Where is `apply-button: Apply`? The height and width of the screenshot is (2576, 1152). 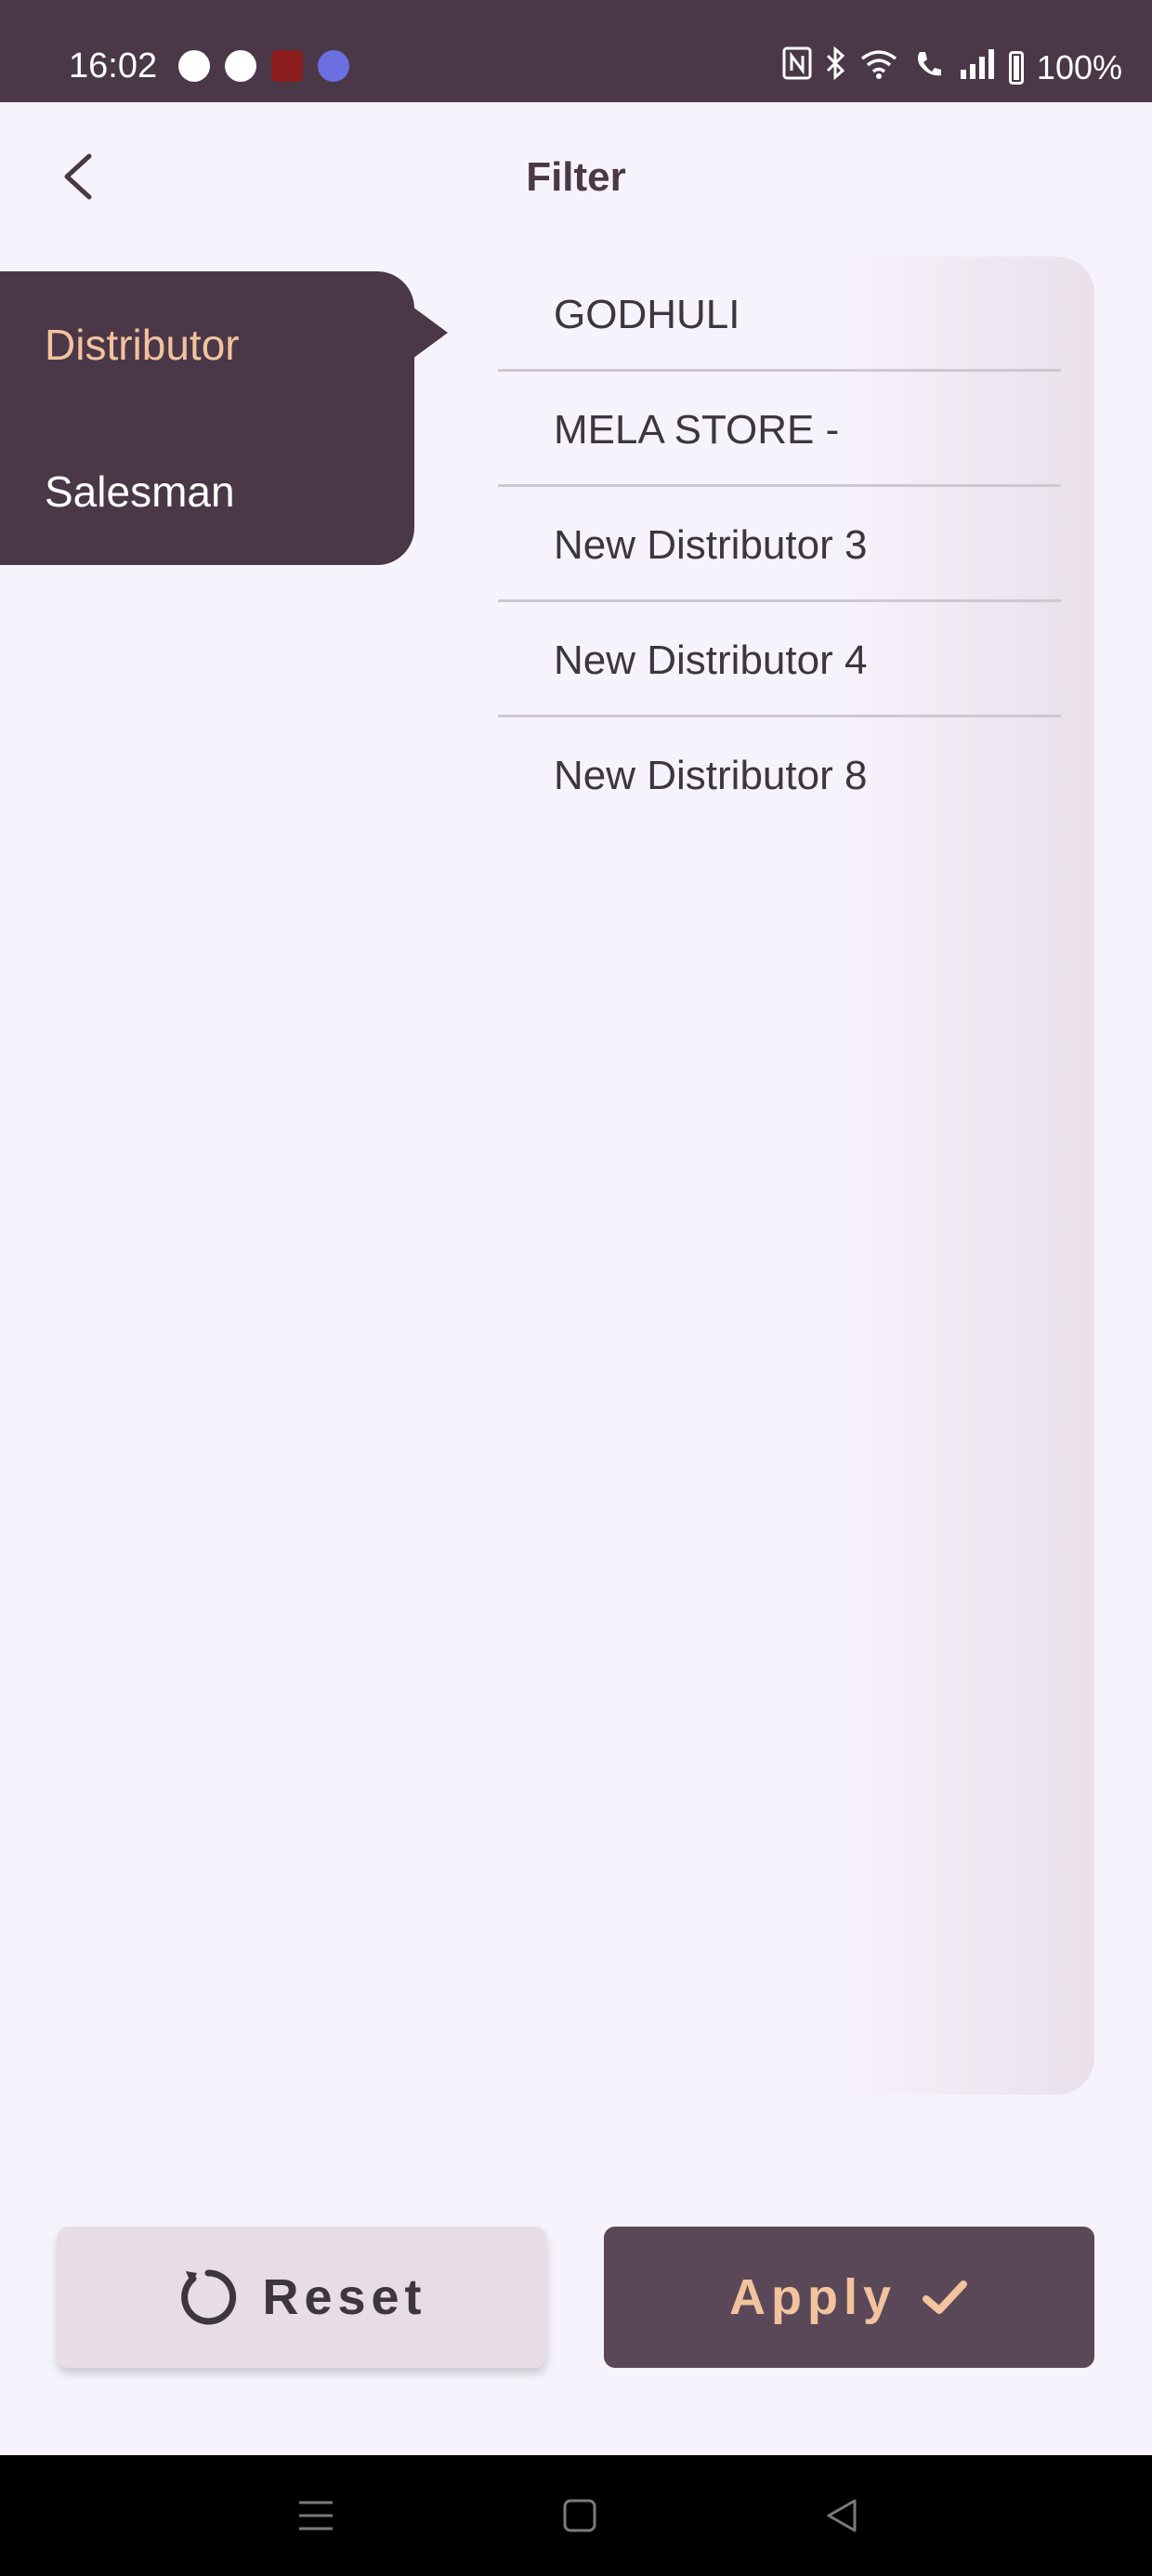 apply-button: Apply is located at coordinates (849, 2297).